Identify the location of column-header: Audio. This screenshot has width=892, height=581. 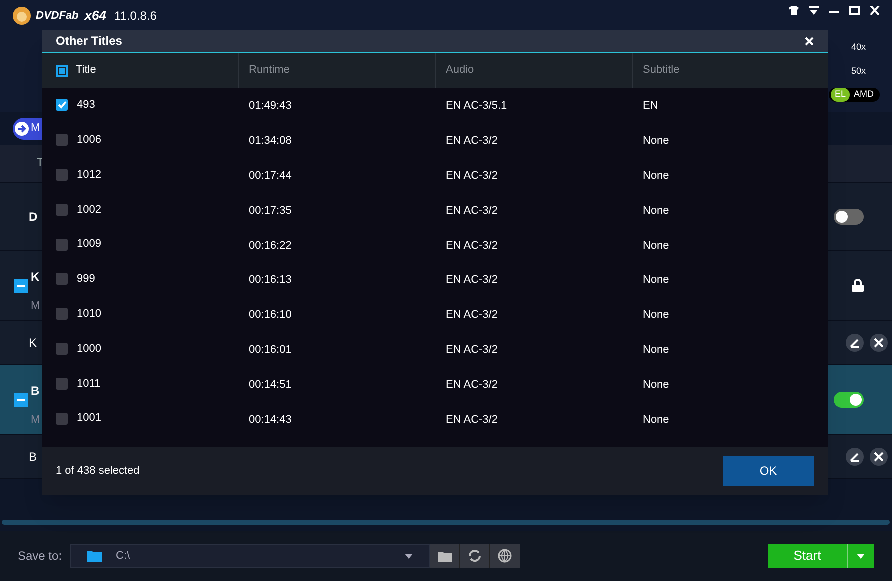
(460, 70).